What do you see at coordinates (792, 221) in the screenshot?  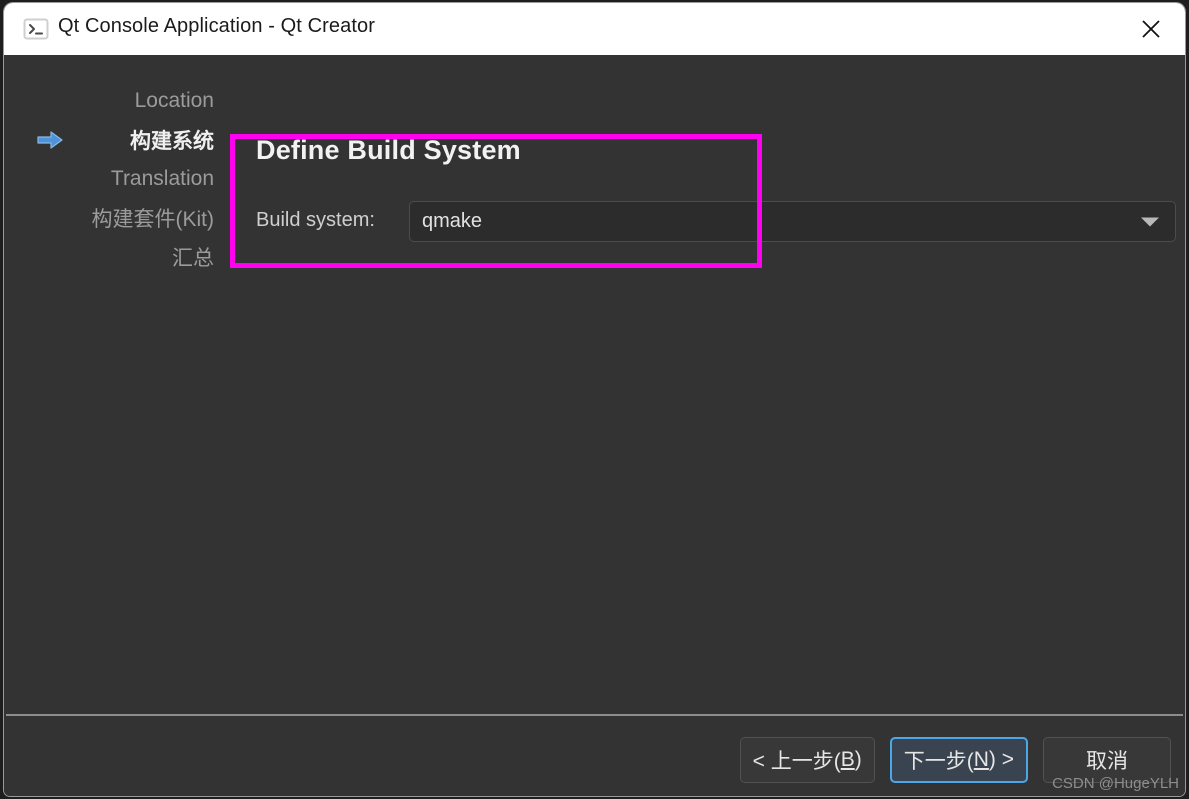 I see `build-system-combobox: qmake` at bounding box center [792, 221].